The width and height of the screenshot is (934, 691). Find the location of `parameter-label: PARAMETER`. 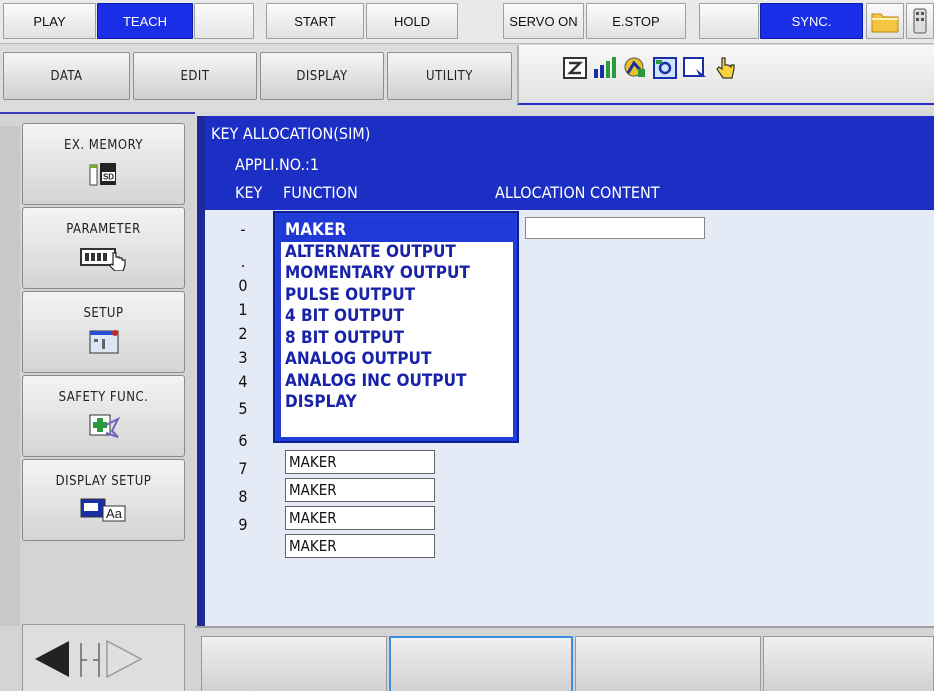

parameter-label: PARAMETER is located at coordinates (103, 229).